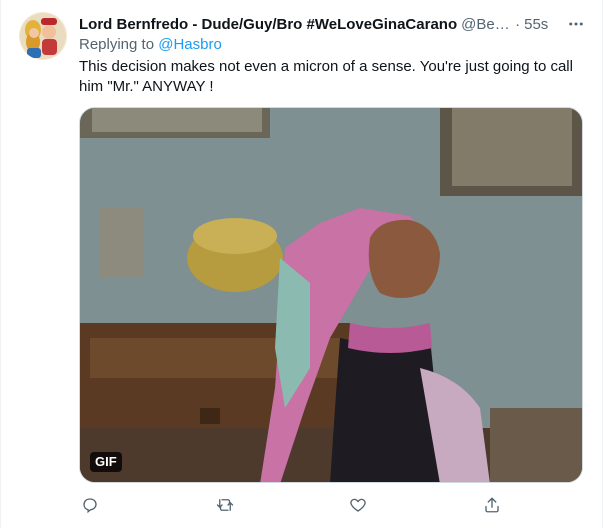 The height and width of the screenshot is (528, 603). What do you see at coordinates (536, 24) in the screenshot?
I see `timestamp: 55s` at bounding box center [536, 24].